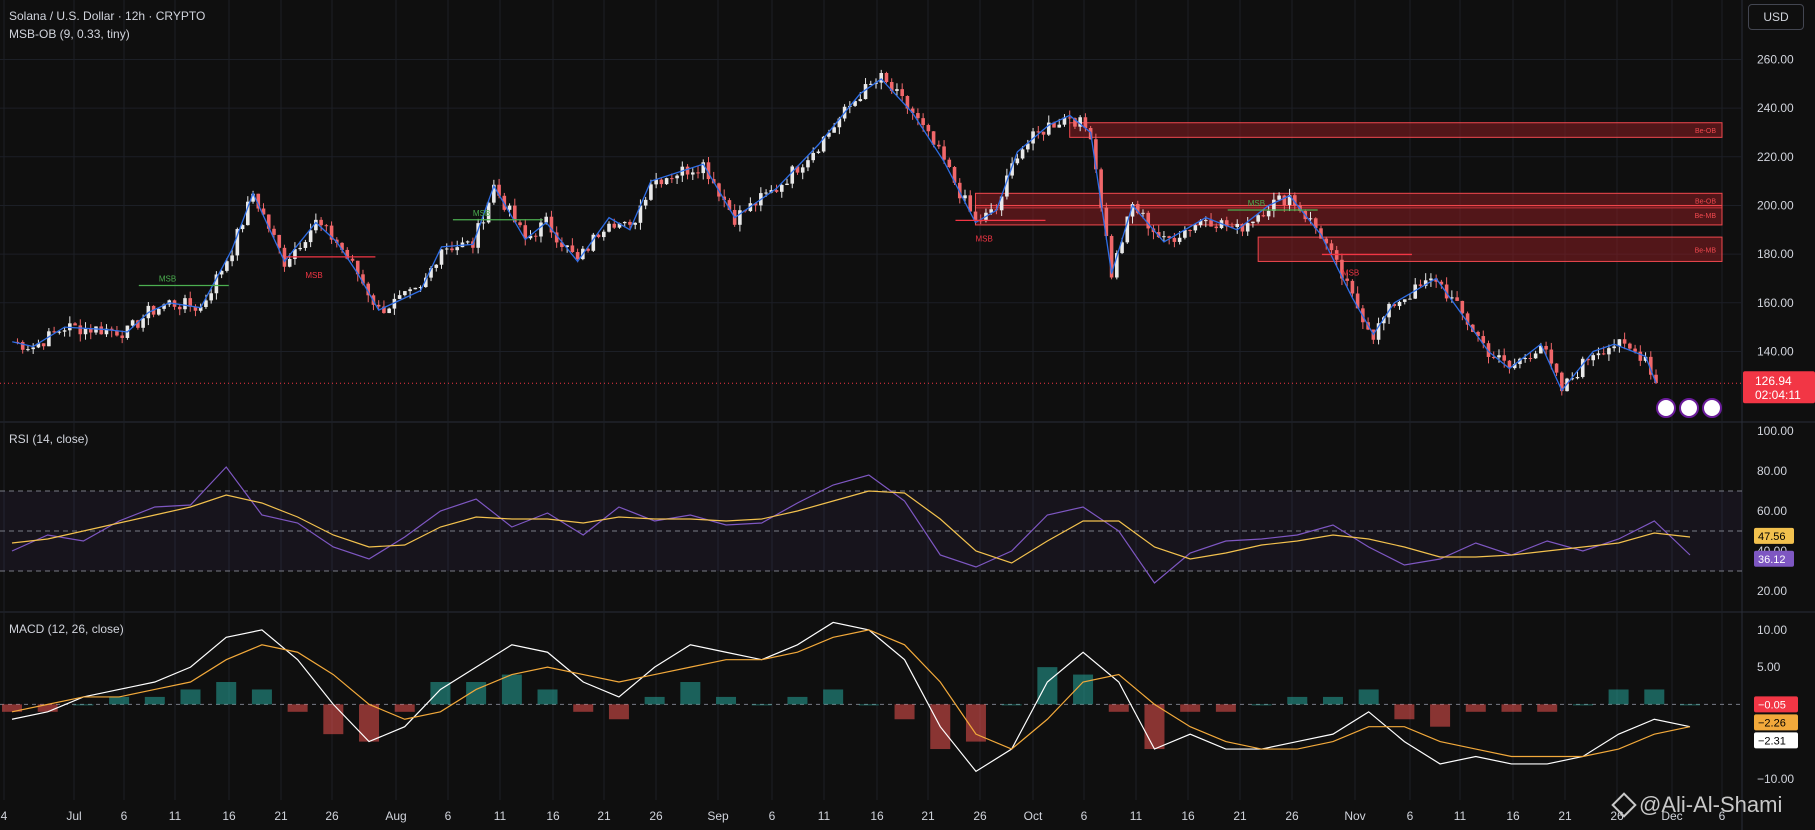 This screenshot has height=830, width=1815. What do you see at coordinates (1773, 381) in the screenshot?
I see `last-price-label: 126.94` at bounding box center [1773, 381].